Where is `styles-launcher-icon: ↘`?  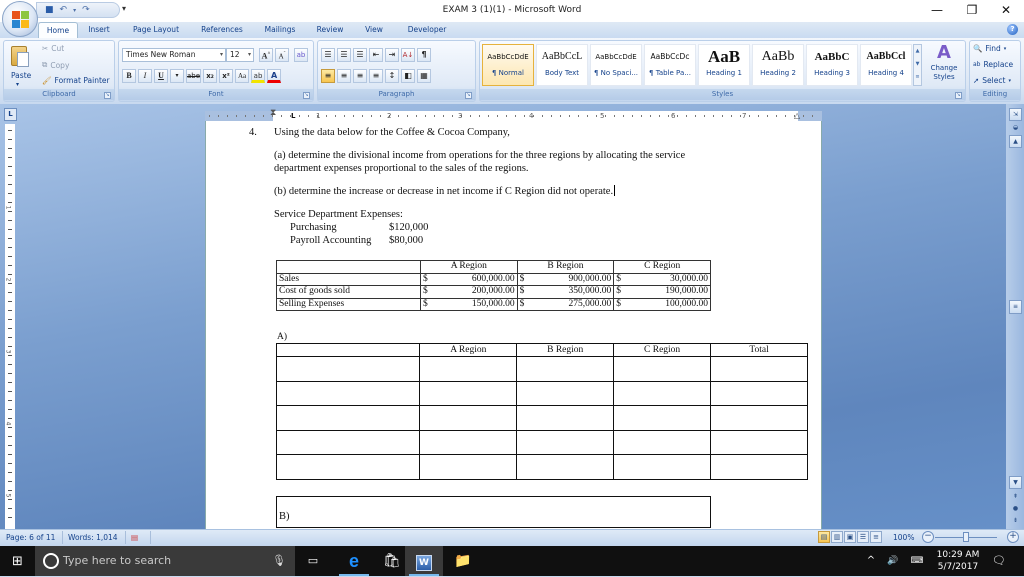 styles-launcher-icon: ↘ is located at coordinates (958, 95).